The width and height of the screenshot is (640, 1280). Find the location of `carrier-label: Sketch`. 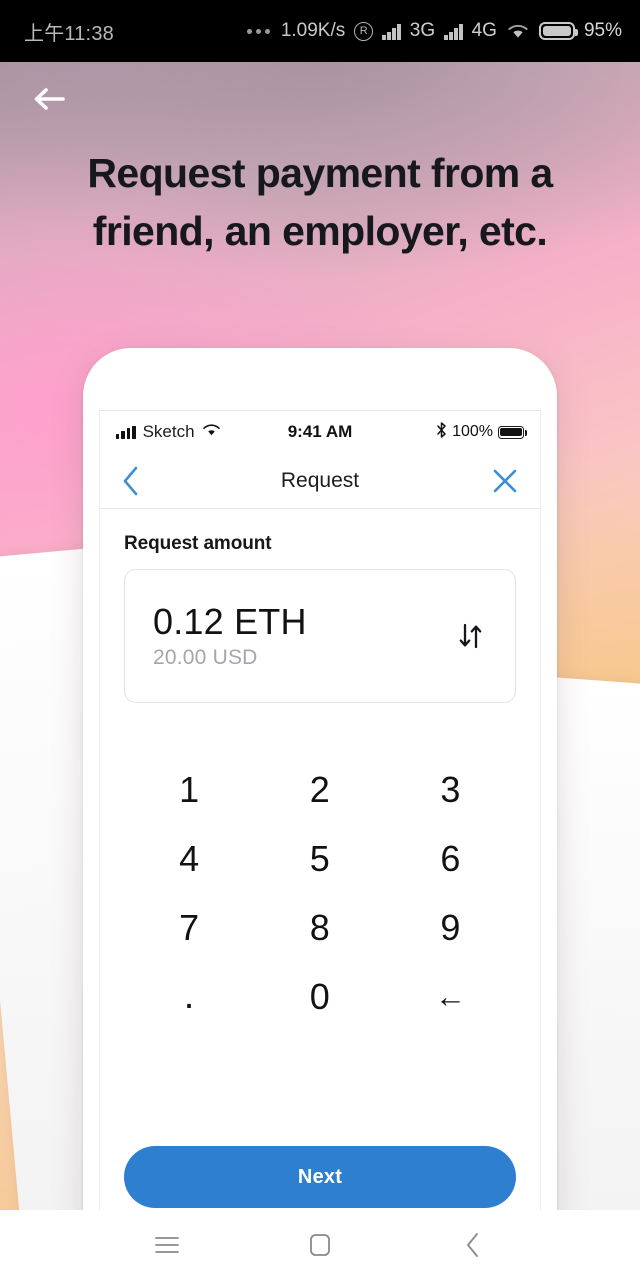

carrier-label: Sketch is located at coordinates (168, 431).